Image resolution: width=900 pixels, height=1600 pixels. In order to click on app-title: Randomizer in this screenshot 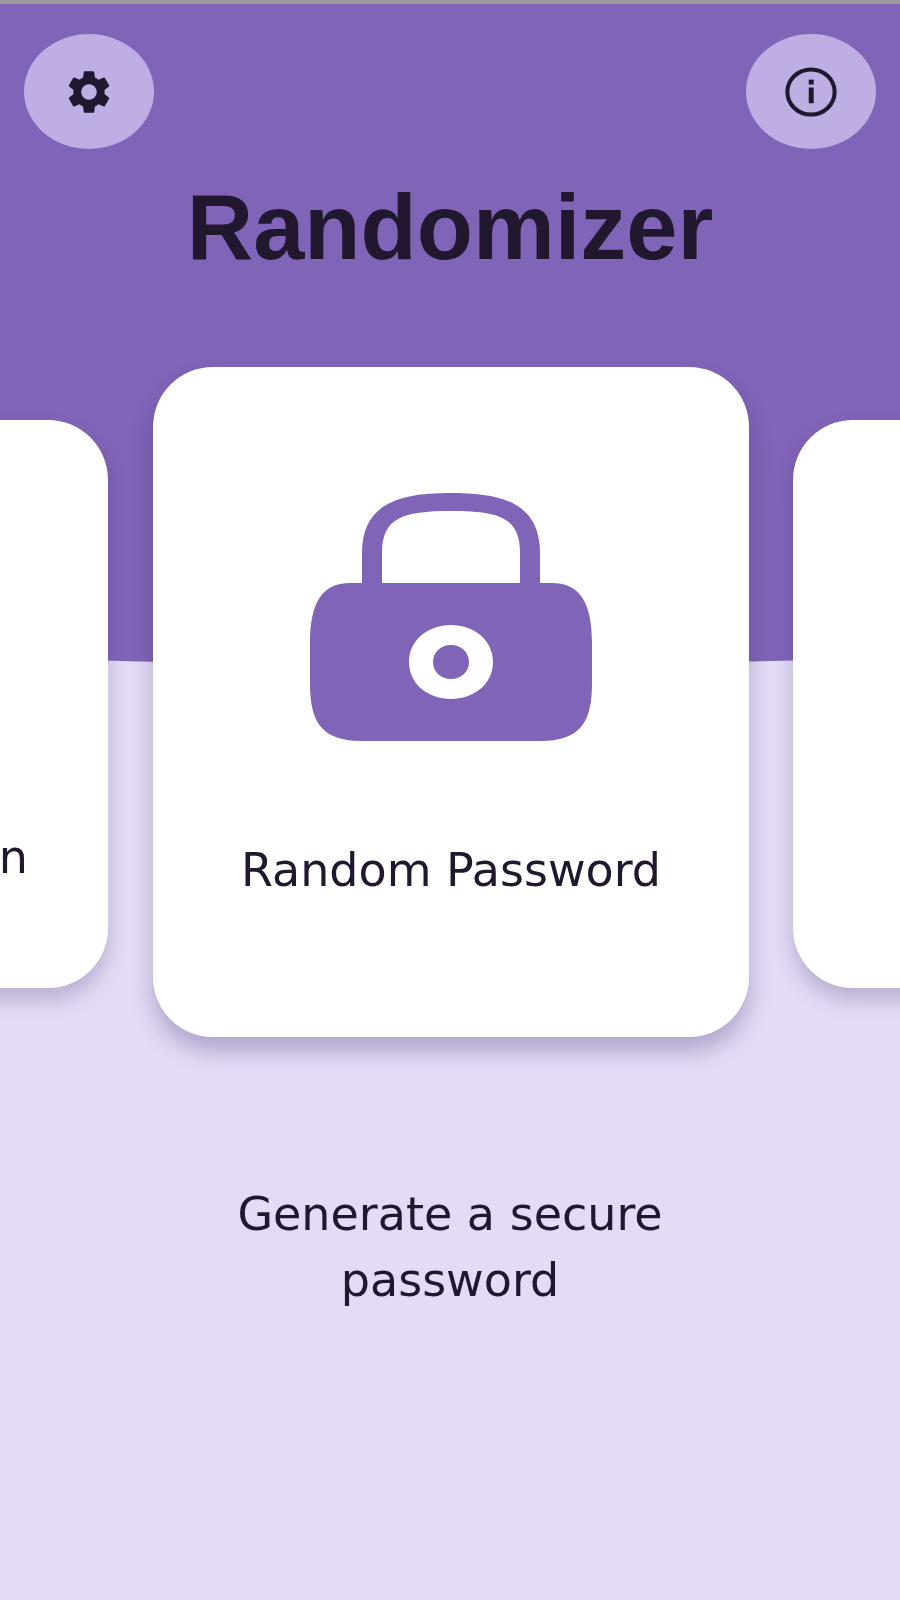, I will do `click(450, 227)`.